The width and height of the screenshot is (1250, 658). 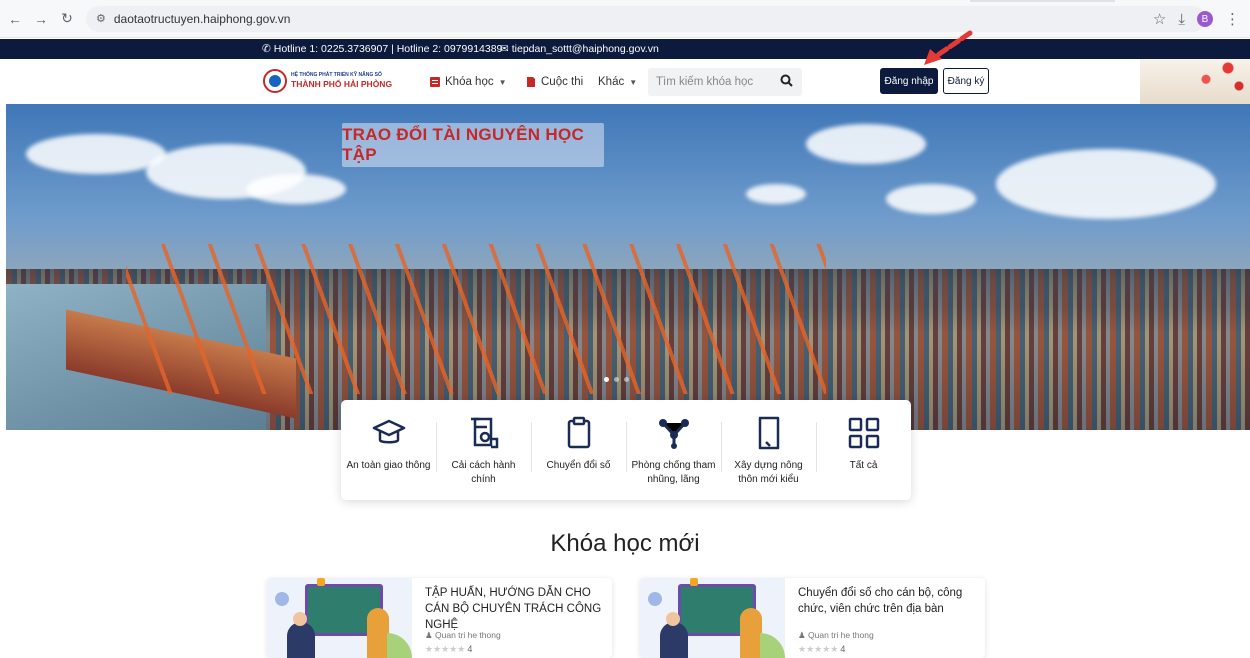 I want to click on menu-courses: Khóa học ▼, so click(x=468, y=82).